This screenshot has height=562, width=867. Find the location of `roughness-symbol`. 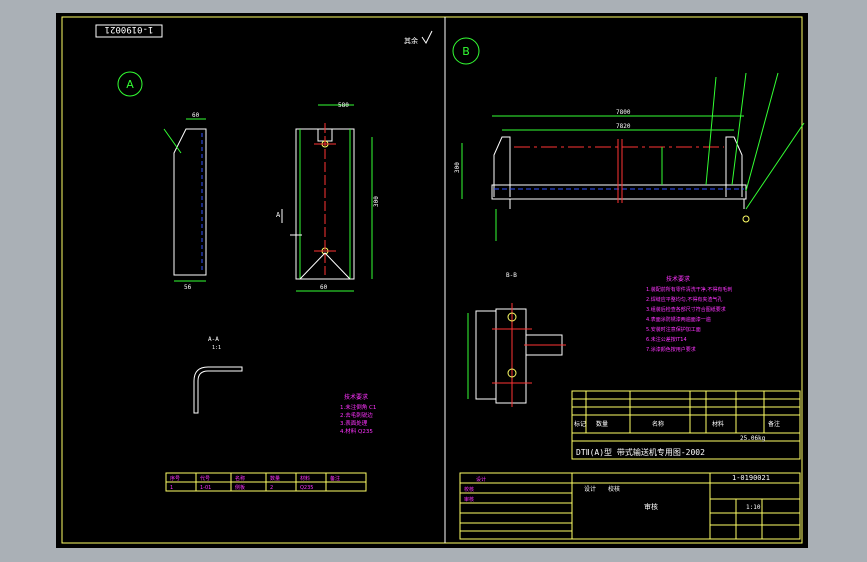

roughness-symbol is located at coordinates (427, 37).